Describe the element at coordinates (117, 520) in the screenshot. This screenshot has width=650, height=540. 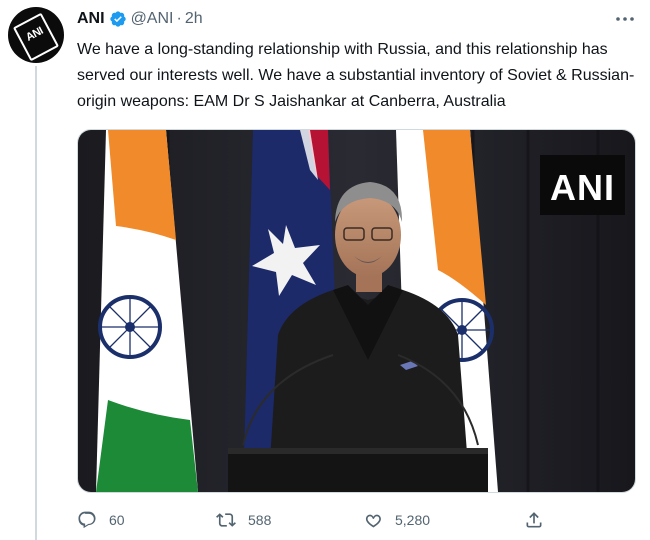
I see `reply-count: 60` at that location.